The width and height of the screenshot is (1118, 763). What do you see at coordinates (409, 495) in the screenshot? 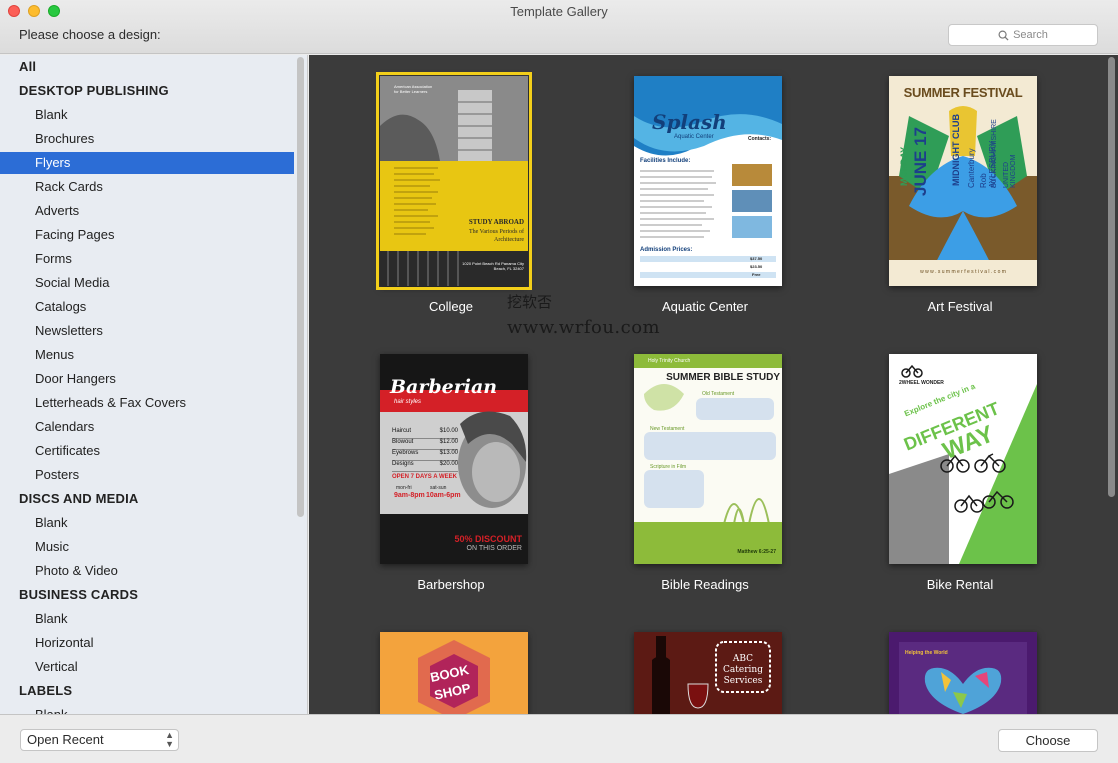
I see `barber-hours-1: 9am-8pm` at bounding box center [409, 495].